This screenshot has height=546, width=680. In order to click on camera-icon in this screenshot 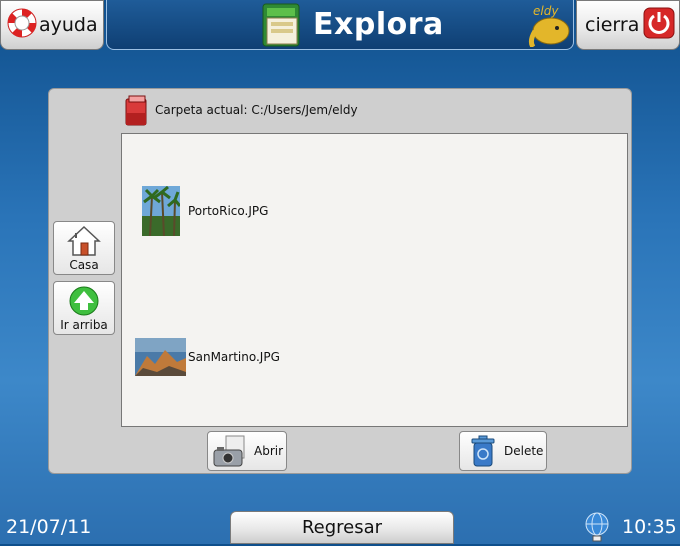, I will do `click(229, 451)`.